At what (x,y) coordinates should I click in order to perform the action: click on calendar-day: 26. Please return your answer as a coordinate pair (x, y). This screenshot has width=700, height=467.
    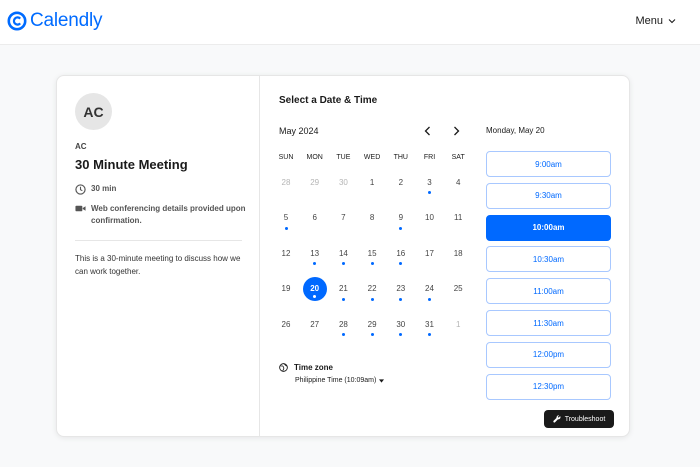
    Looking at the image, I should click on (286, 324).